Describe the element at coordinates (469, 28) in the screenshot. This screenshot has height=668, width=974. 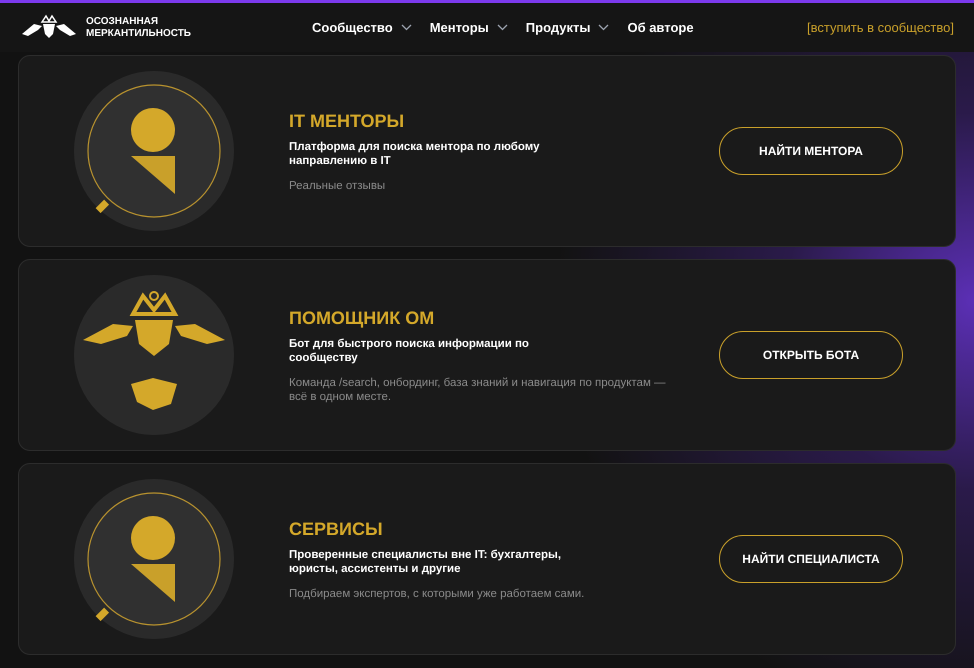
I see `nav-link: Менторы` at that location.